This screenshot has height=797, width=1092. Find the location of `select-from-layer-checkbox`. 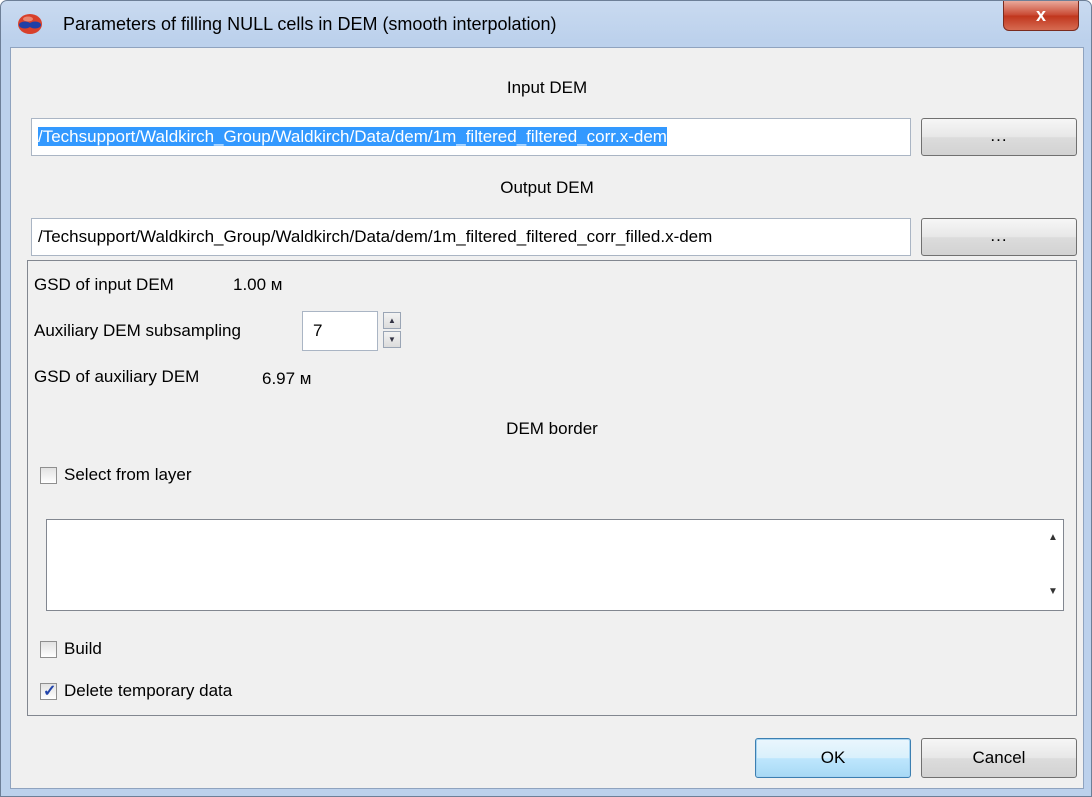

select-from-layer-checkbox is located at coordinates (48, 475).